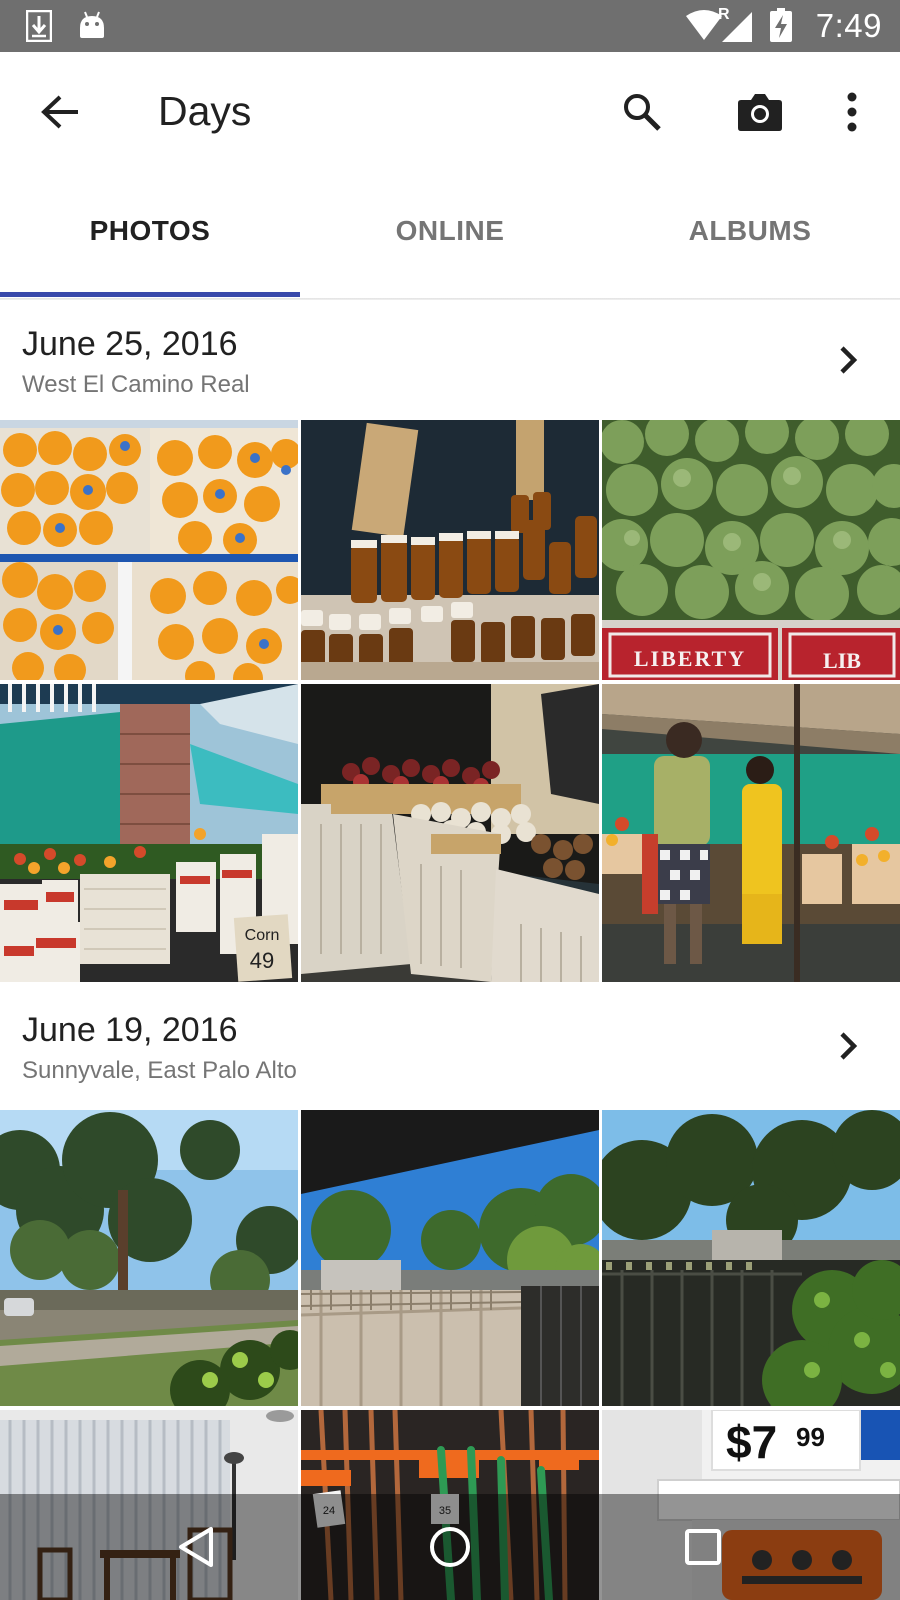  What do you see at coordinates (60, 112) in the screenshot?
I see `back-arrow-icon` at bounding box center [60, 112].